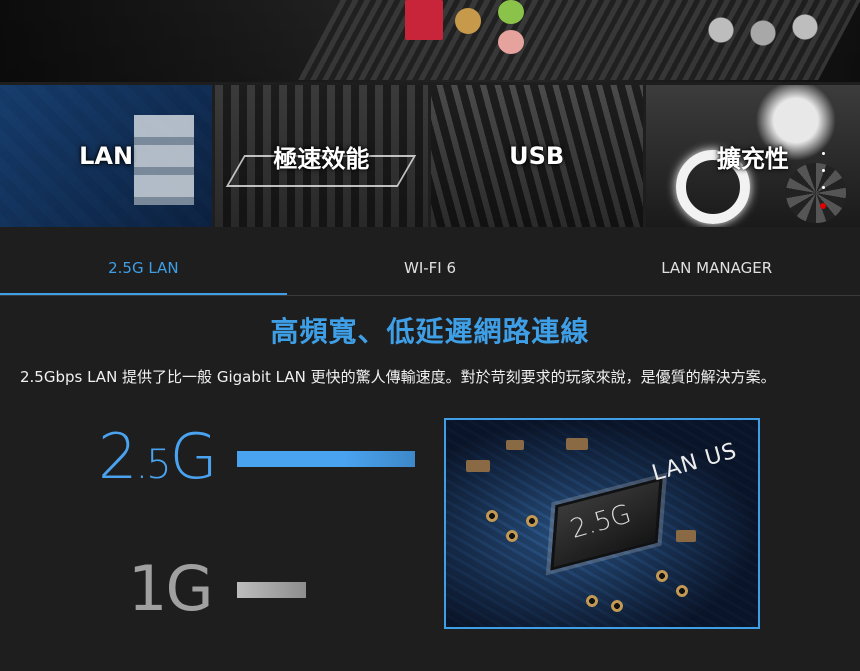 The width and height of the screenshot is (860, 671). What do you see at coordinates (602, 523) in the screenshot?
I see `lan-chip-image: 2.5G LAN US` at bounding box center [602, 523].